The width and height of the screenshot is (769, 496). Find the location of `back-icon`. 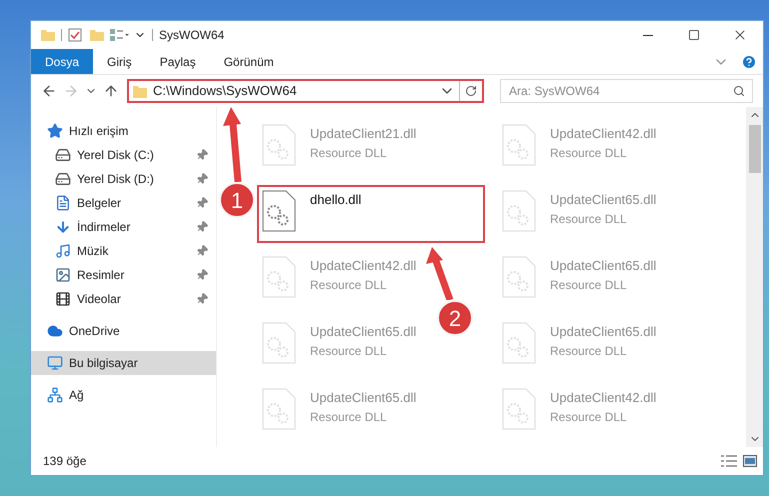

back-icon is located at coordinates (49, 91).